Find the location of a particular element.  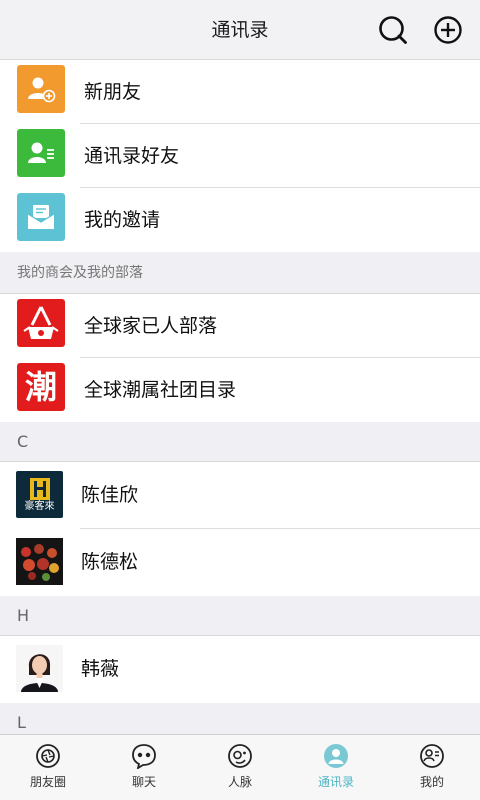

tab-chat: 聊天 is located at coordinates (144, 767).